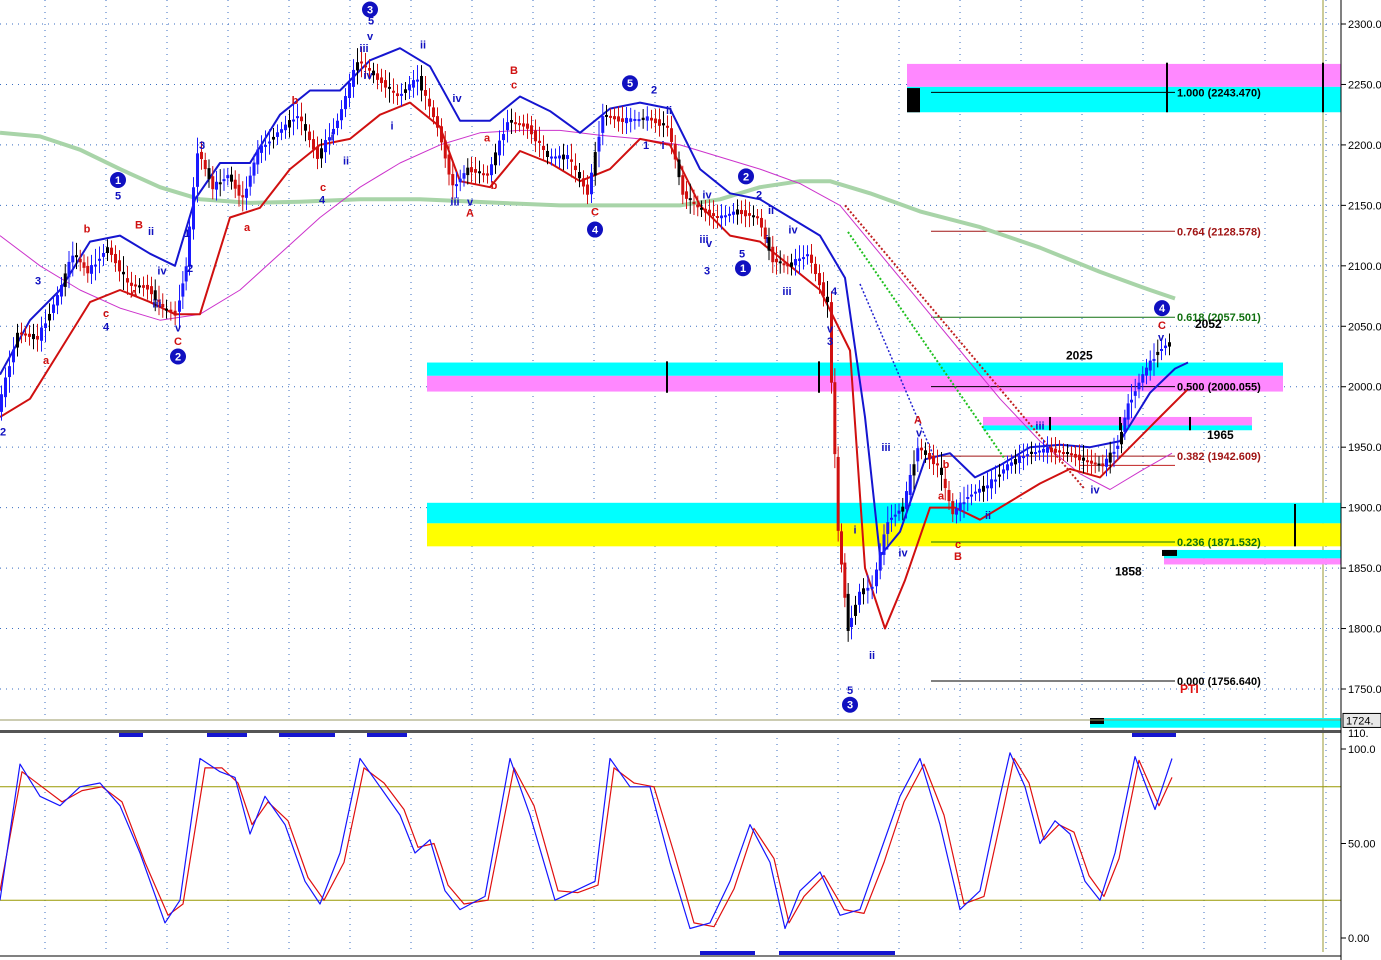 This screenshot has height=960, width=1381. I want to click on zone-band, so click(1124, 99).